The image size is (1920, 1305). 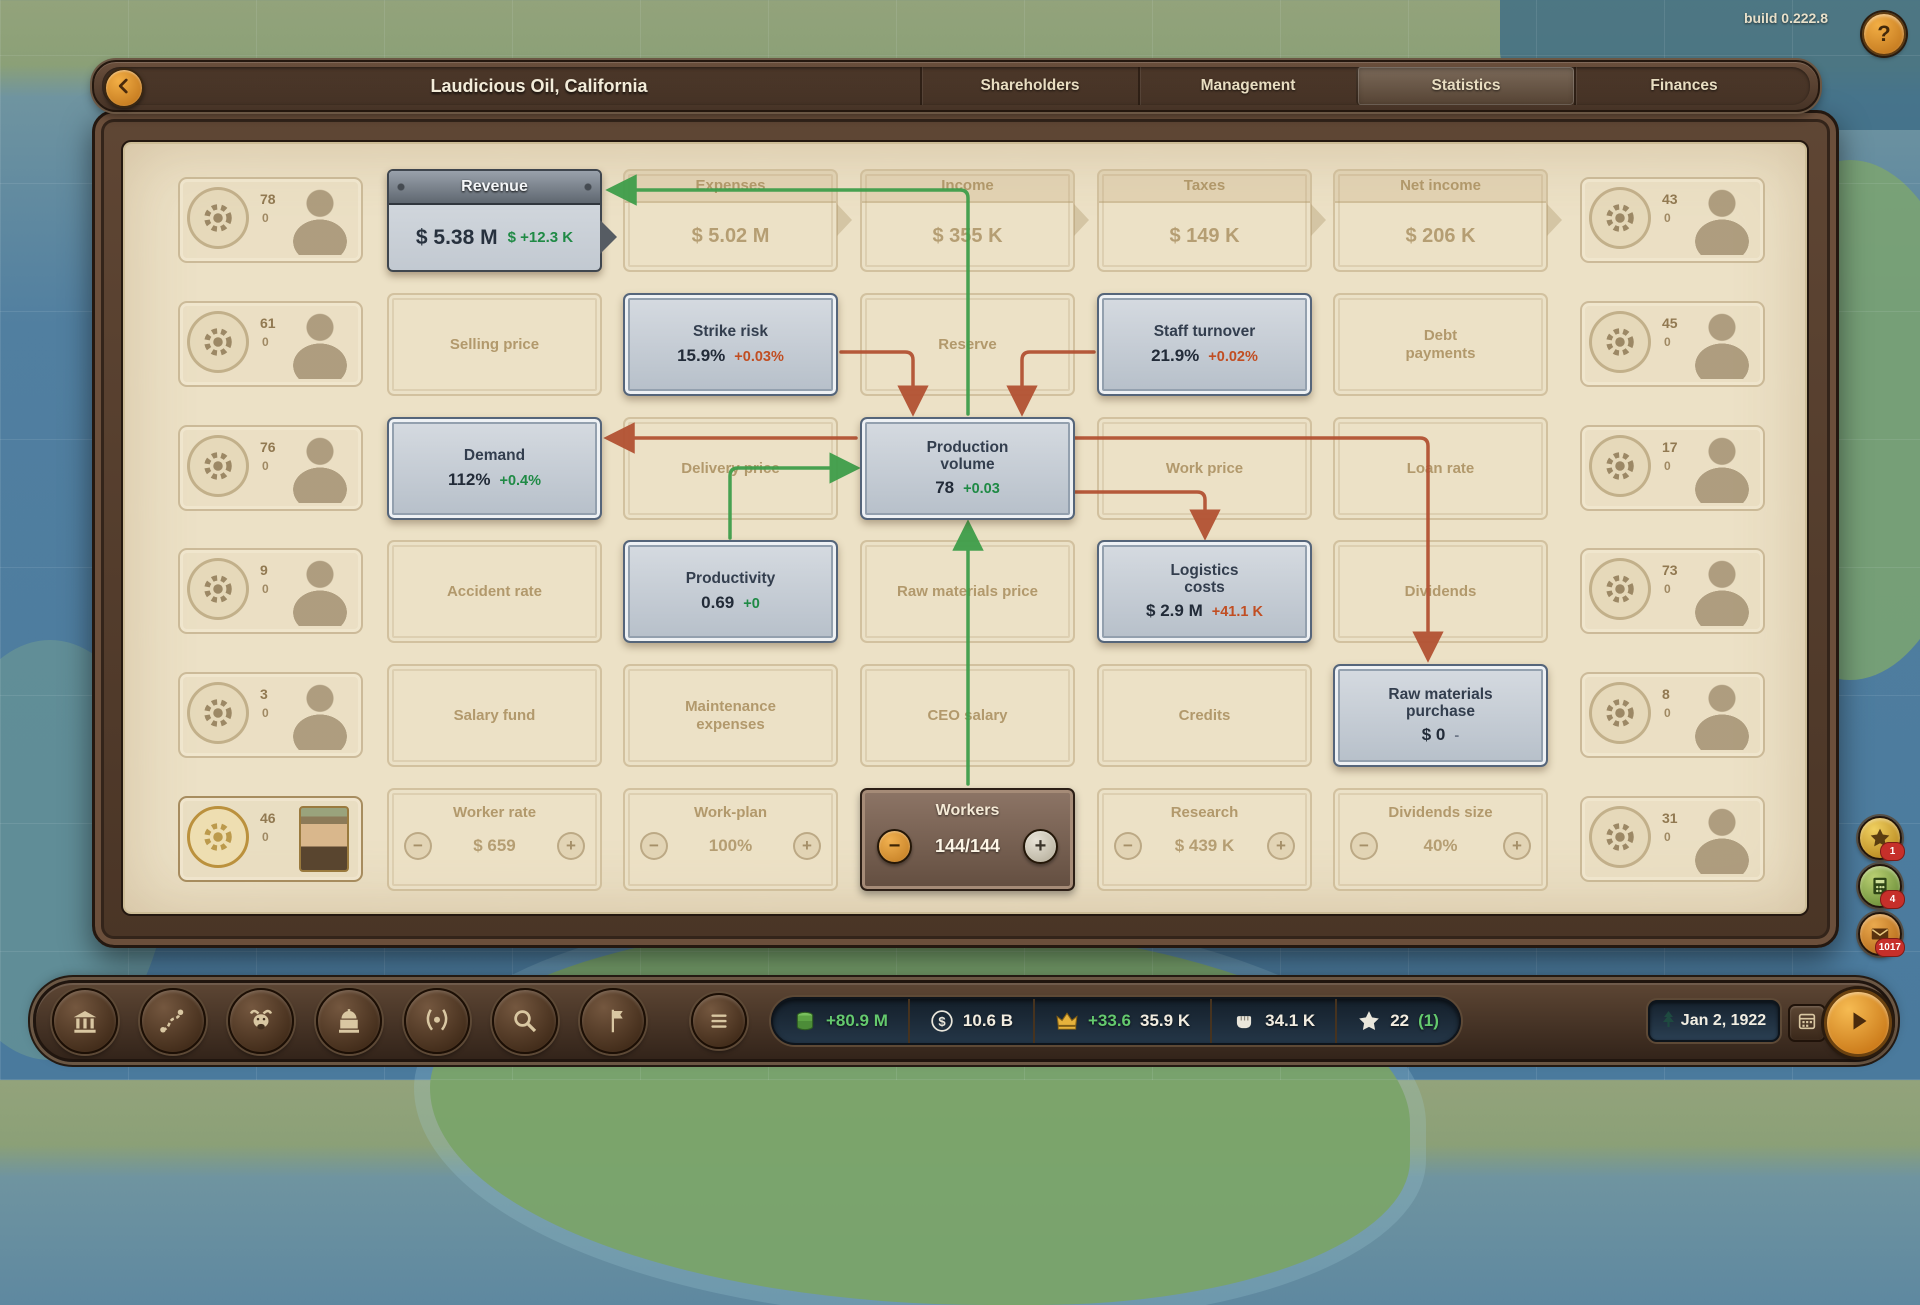 I want to click on mail-button: 1017, so click(x=1881, y=934).